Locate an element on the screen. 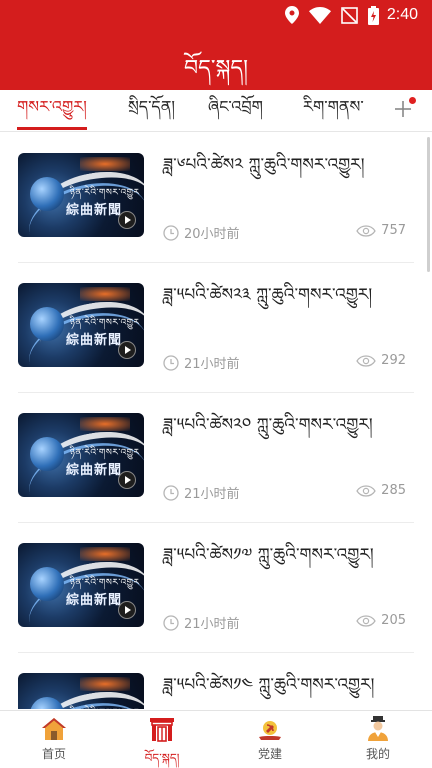 This screenshot has height=768, width=432. nav-tibetan: བོད་སྐད། is located at coordinates (162, 739).